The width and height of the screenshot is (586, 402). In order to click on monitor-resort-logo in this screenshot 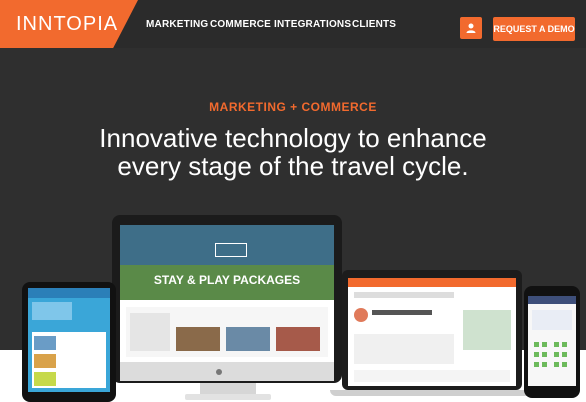, I will do `click(231, 250)`.